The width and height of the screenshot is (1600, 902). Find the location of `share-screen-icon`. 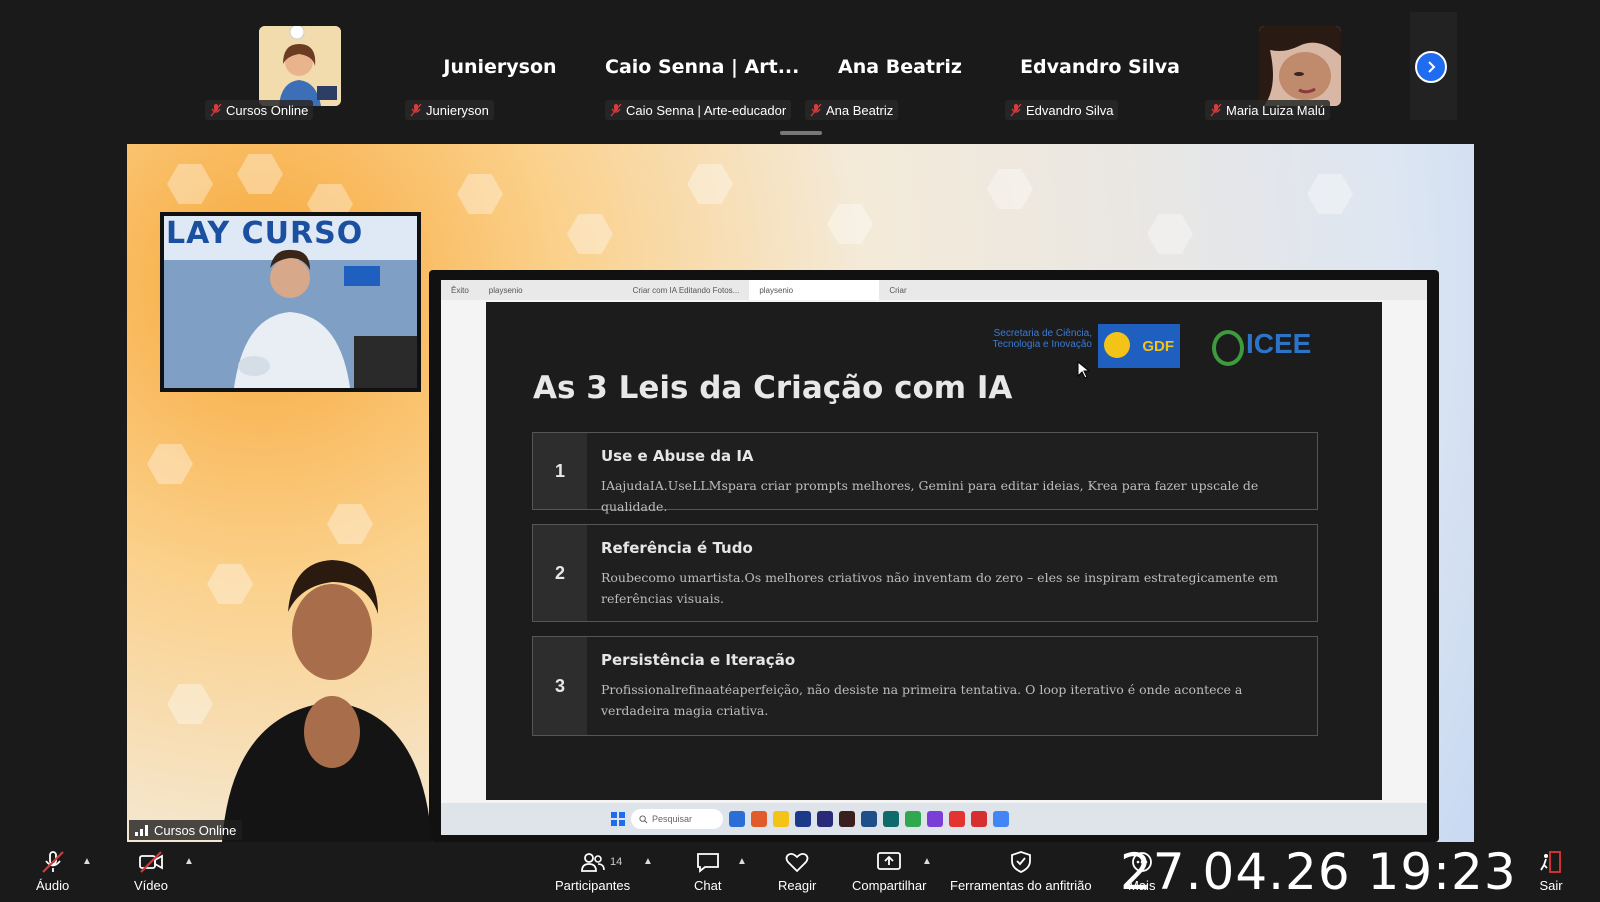

share-screen-icon is located at coordinates (889, 861).